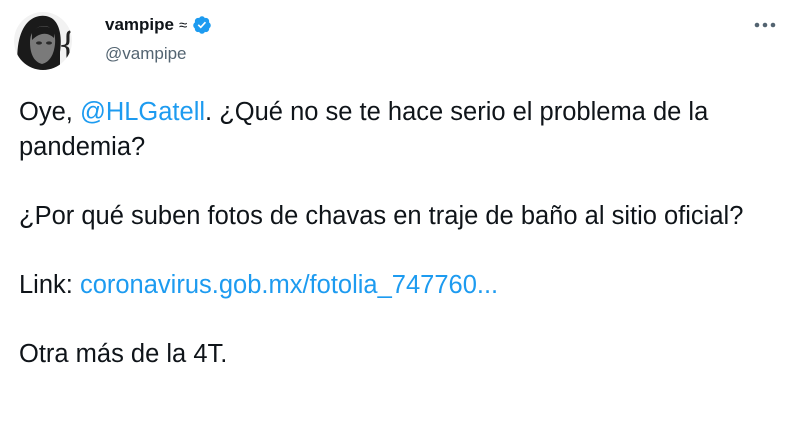 This screenshot has width=800, height=443. I want to click on verified-badge-icon, so click(202, 25).